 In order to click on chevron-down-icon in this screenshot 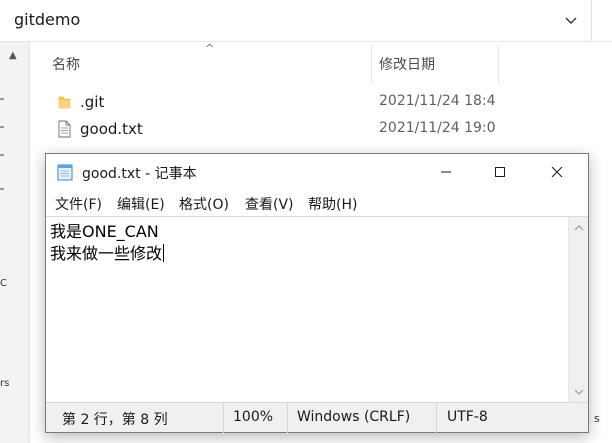, I will do `click(571, 20)`.